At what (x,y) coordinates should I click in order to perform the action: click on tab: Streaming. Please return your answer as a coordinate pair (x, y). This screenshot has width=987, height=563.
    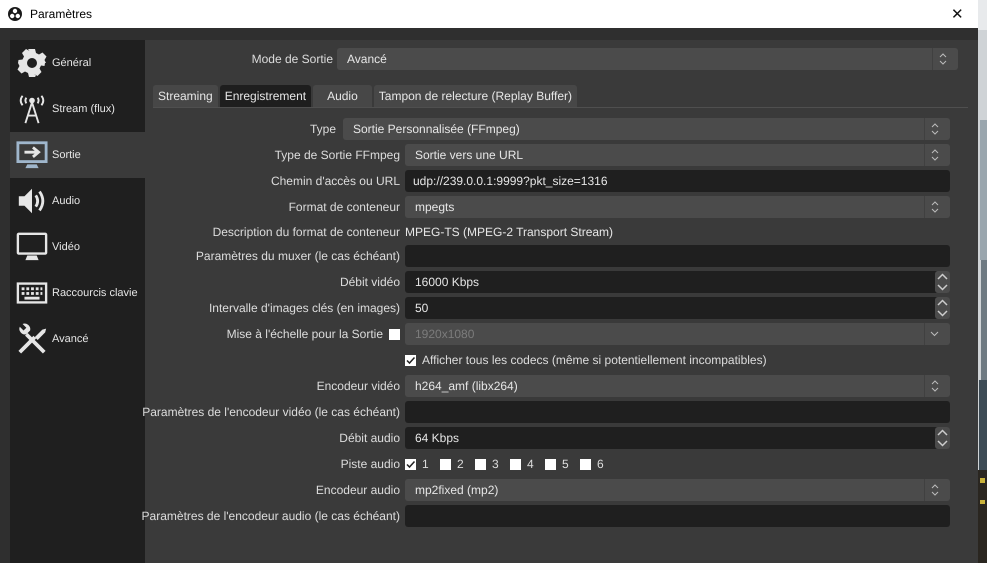
    Looking at the image, I should click on (185, 96).